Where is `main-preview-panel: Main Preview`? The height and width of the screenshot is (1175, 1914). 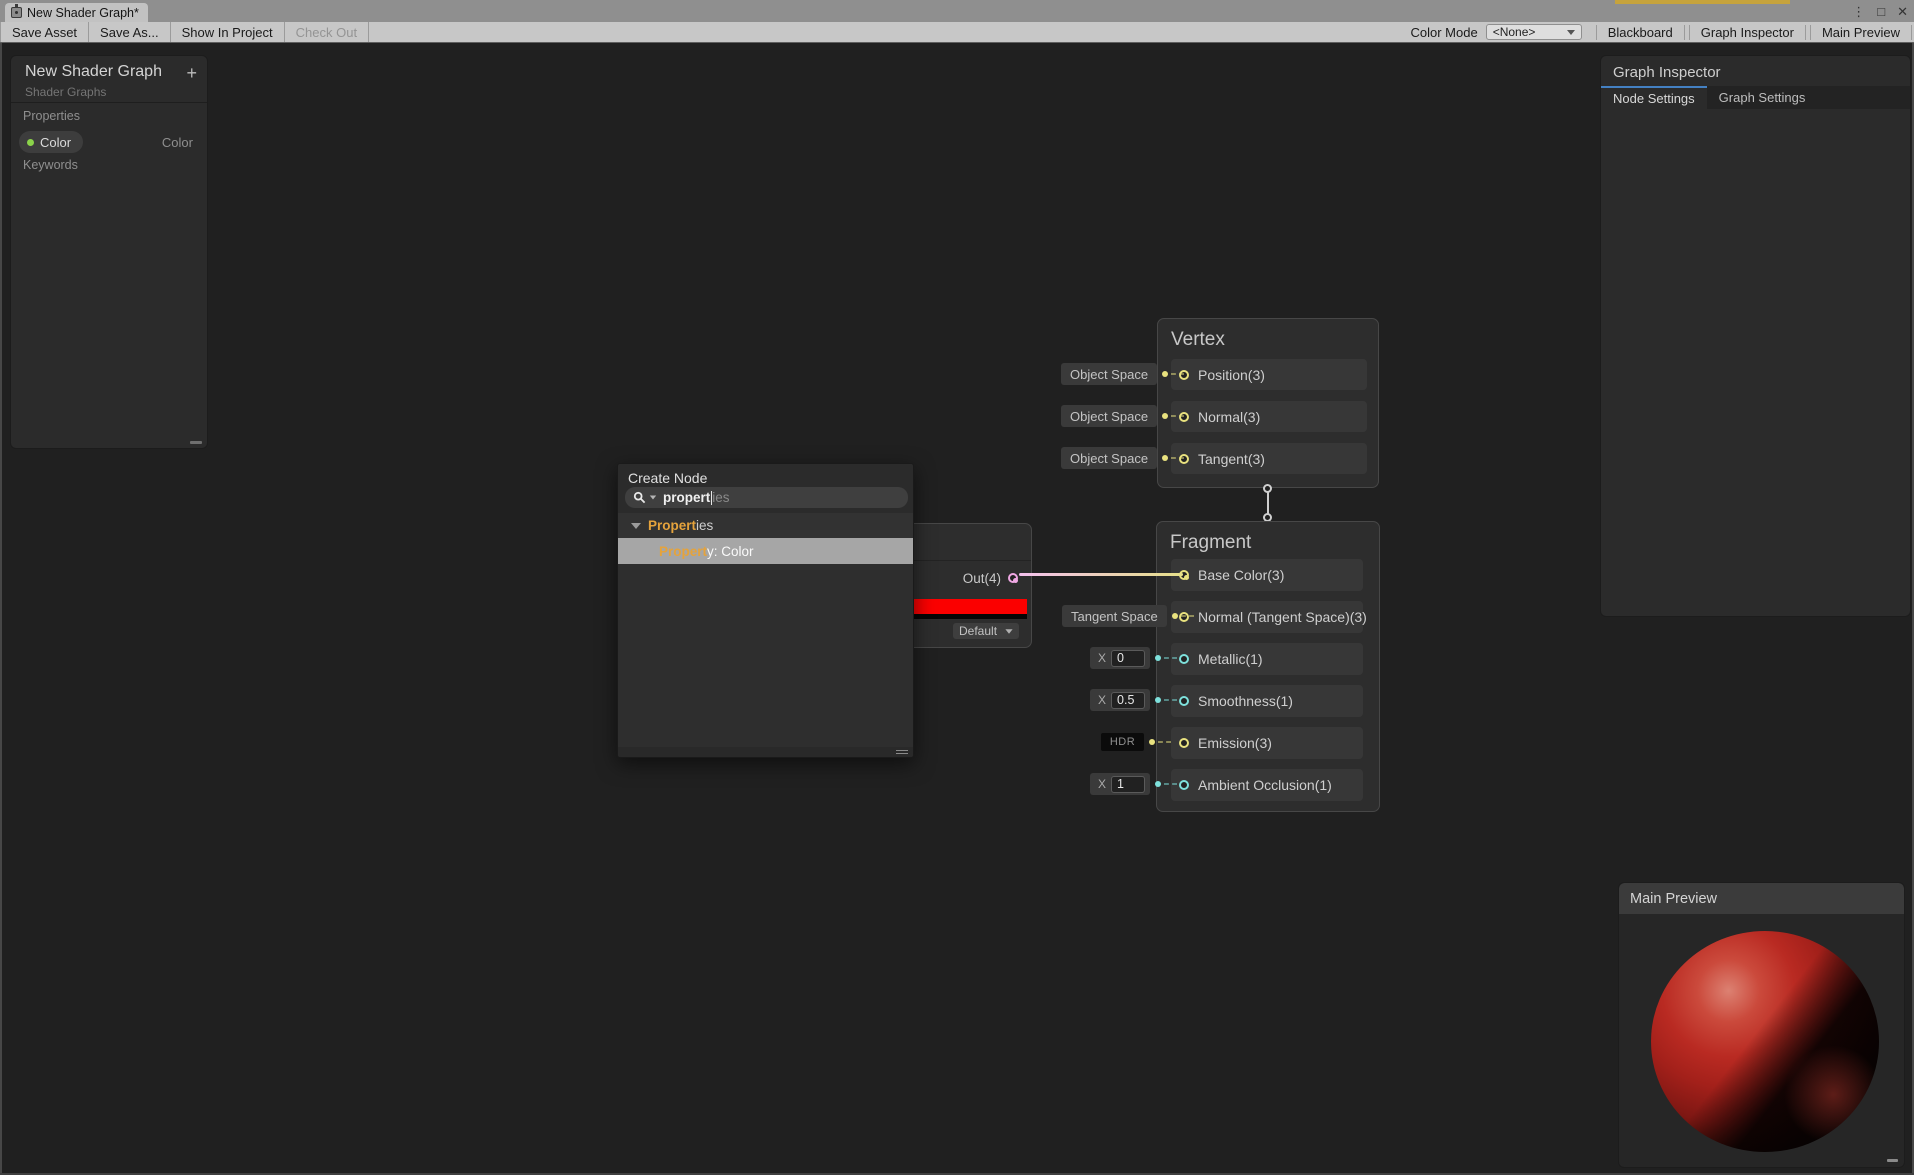
main-preview-panel: Main Preview is located at coordinates (1761, 1025).